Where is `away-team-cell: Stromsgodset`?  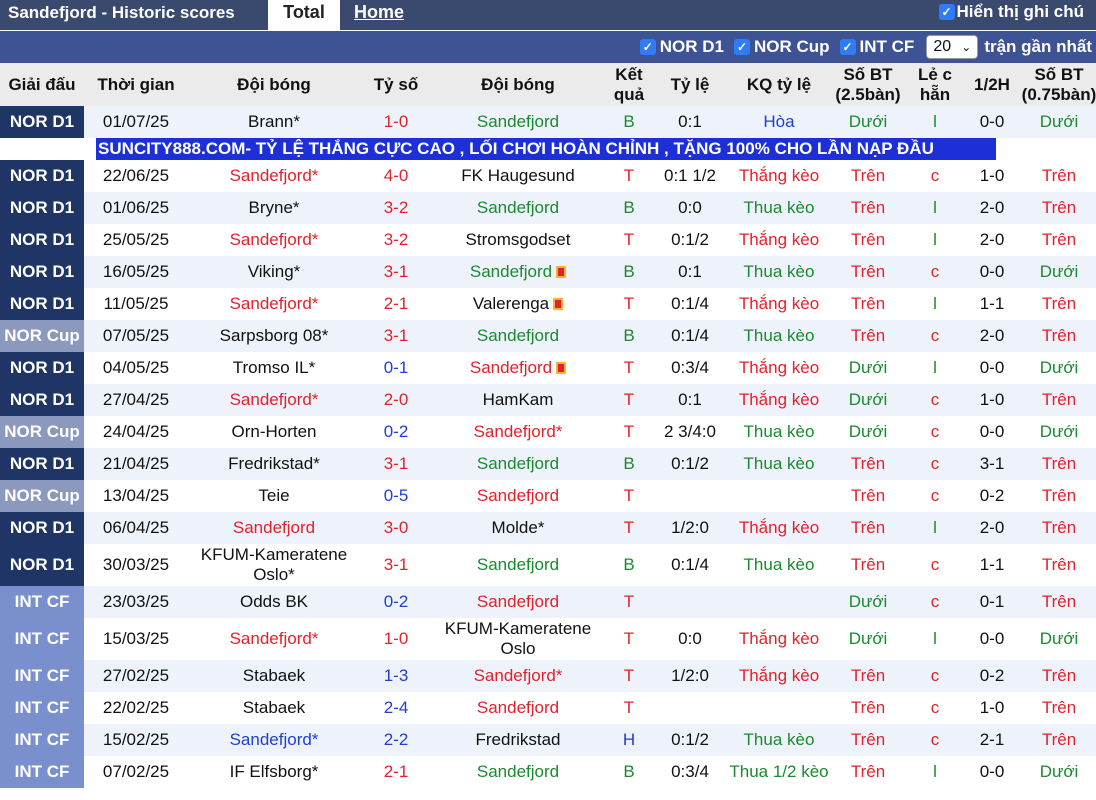 away-team-cell: Stromsgodset is located at coordinates (518, 240).